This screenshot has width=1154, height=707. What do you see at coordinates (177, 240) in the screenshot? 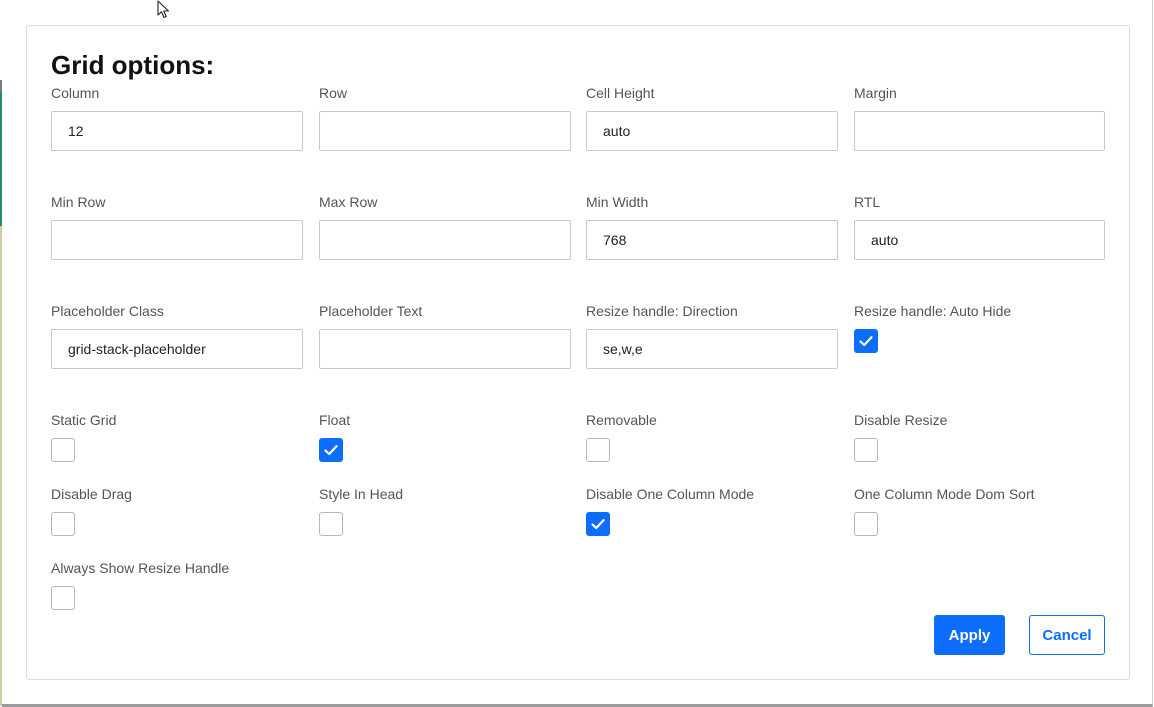
I see `min-row-input` at bounding box center [177, 240].